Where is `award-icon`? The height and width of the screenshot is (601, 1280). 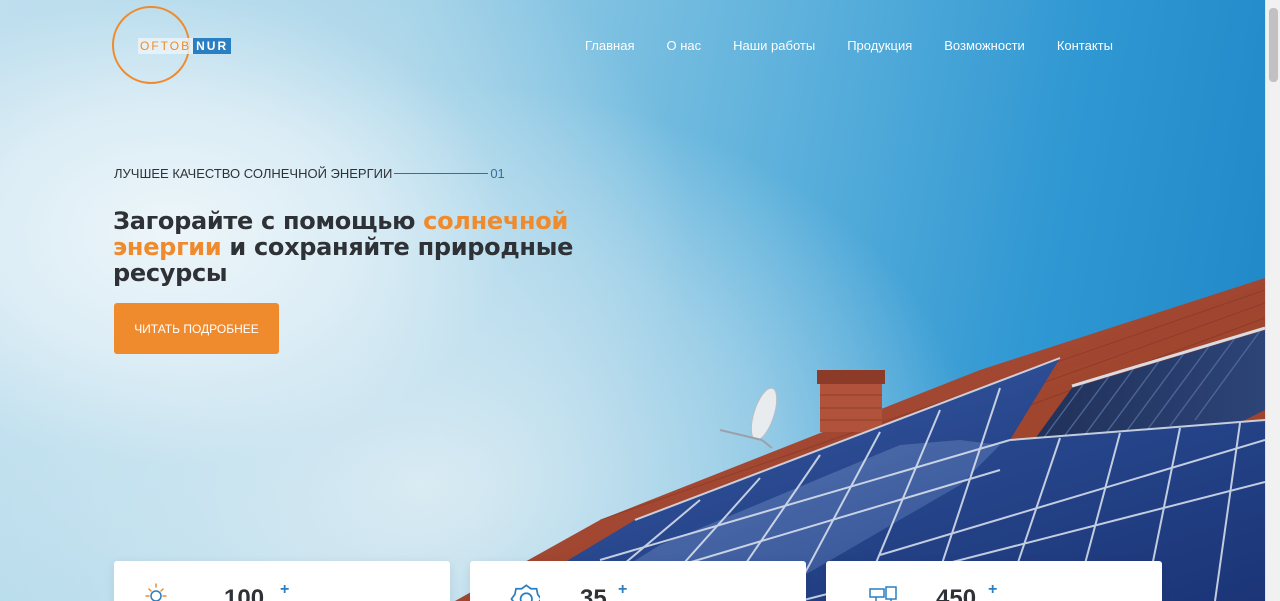 award-icon is located at coordinates (525, 592).